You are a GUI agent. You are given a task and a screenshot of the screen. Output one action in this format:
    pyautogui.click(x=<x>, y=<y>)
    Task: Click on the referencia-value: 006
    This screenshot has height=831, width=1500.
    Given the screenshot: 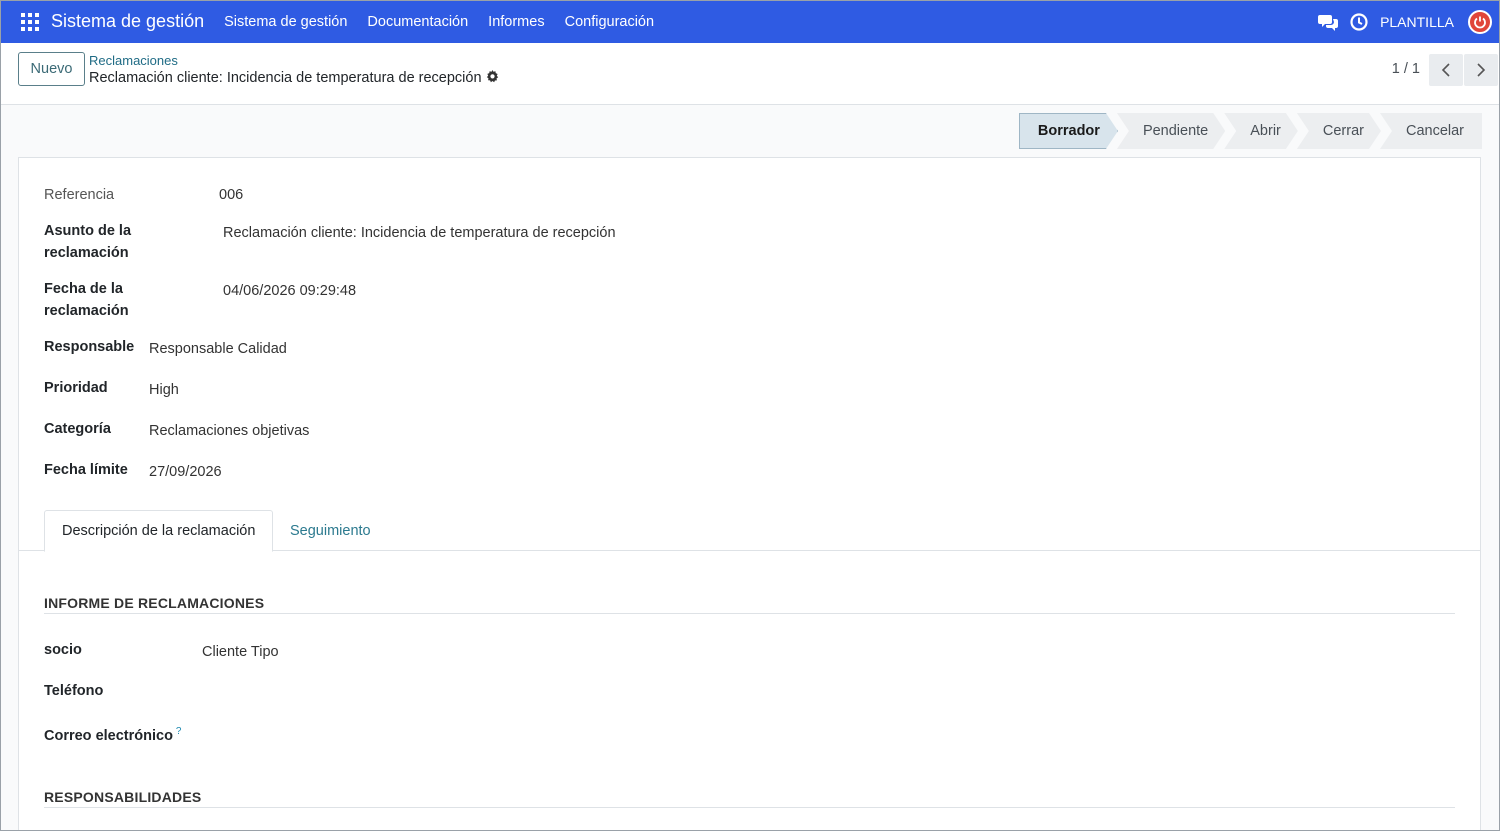 What is the action you would take?
    pyautogui.click(x=231, y=195)
    